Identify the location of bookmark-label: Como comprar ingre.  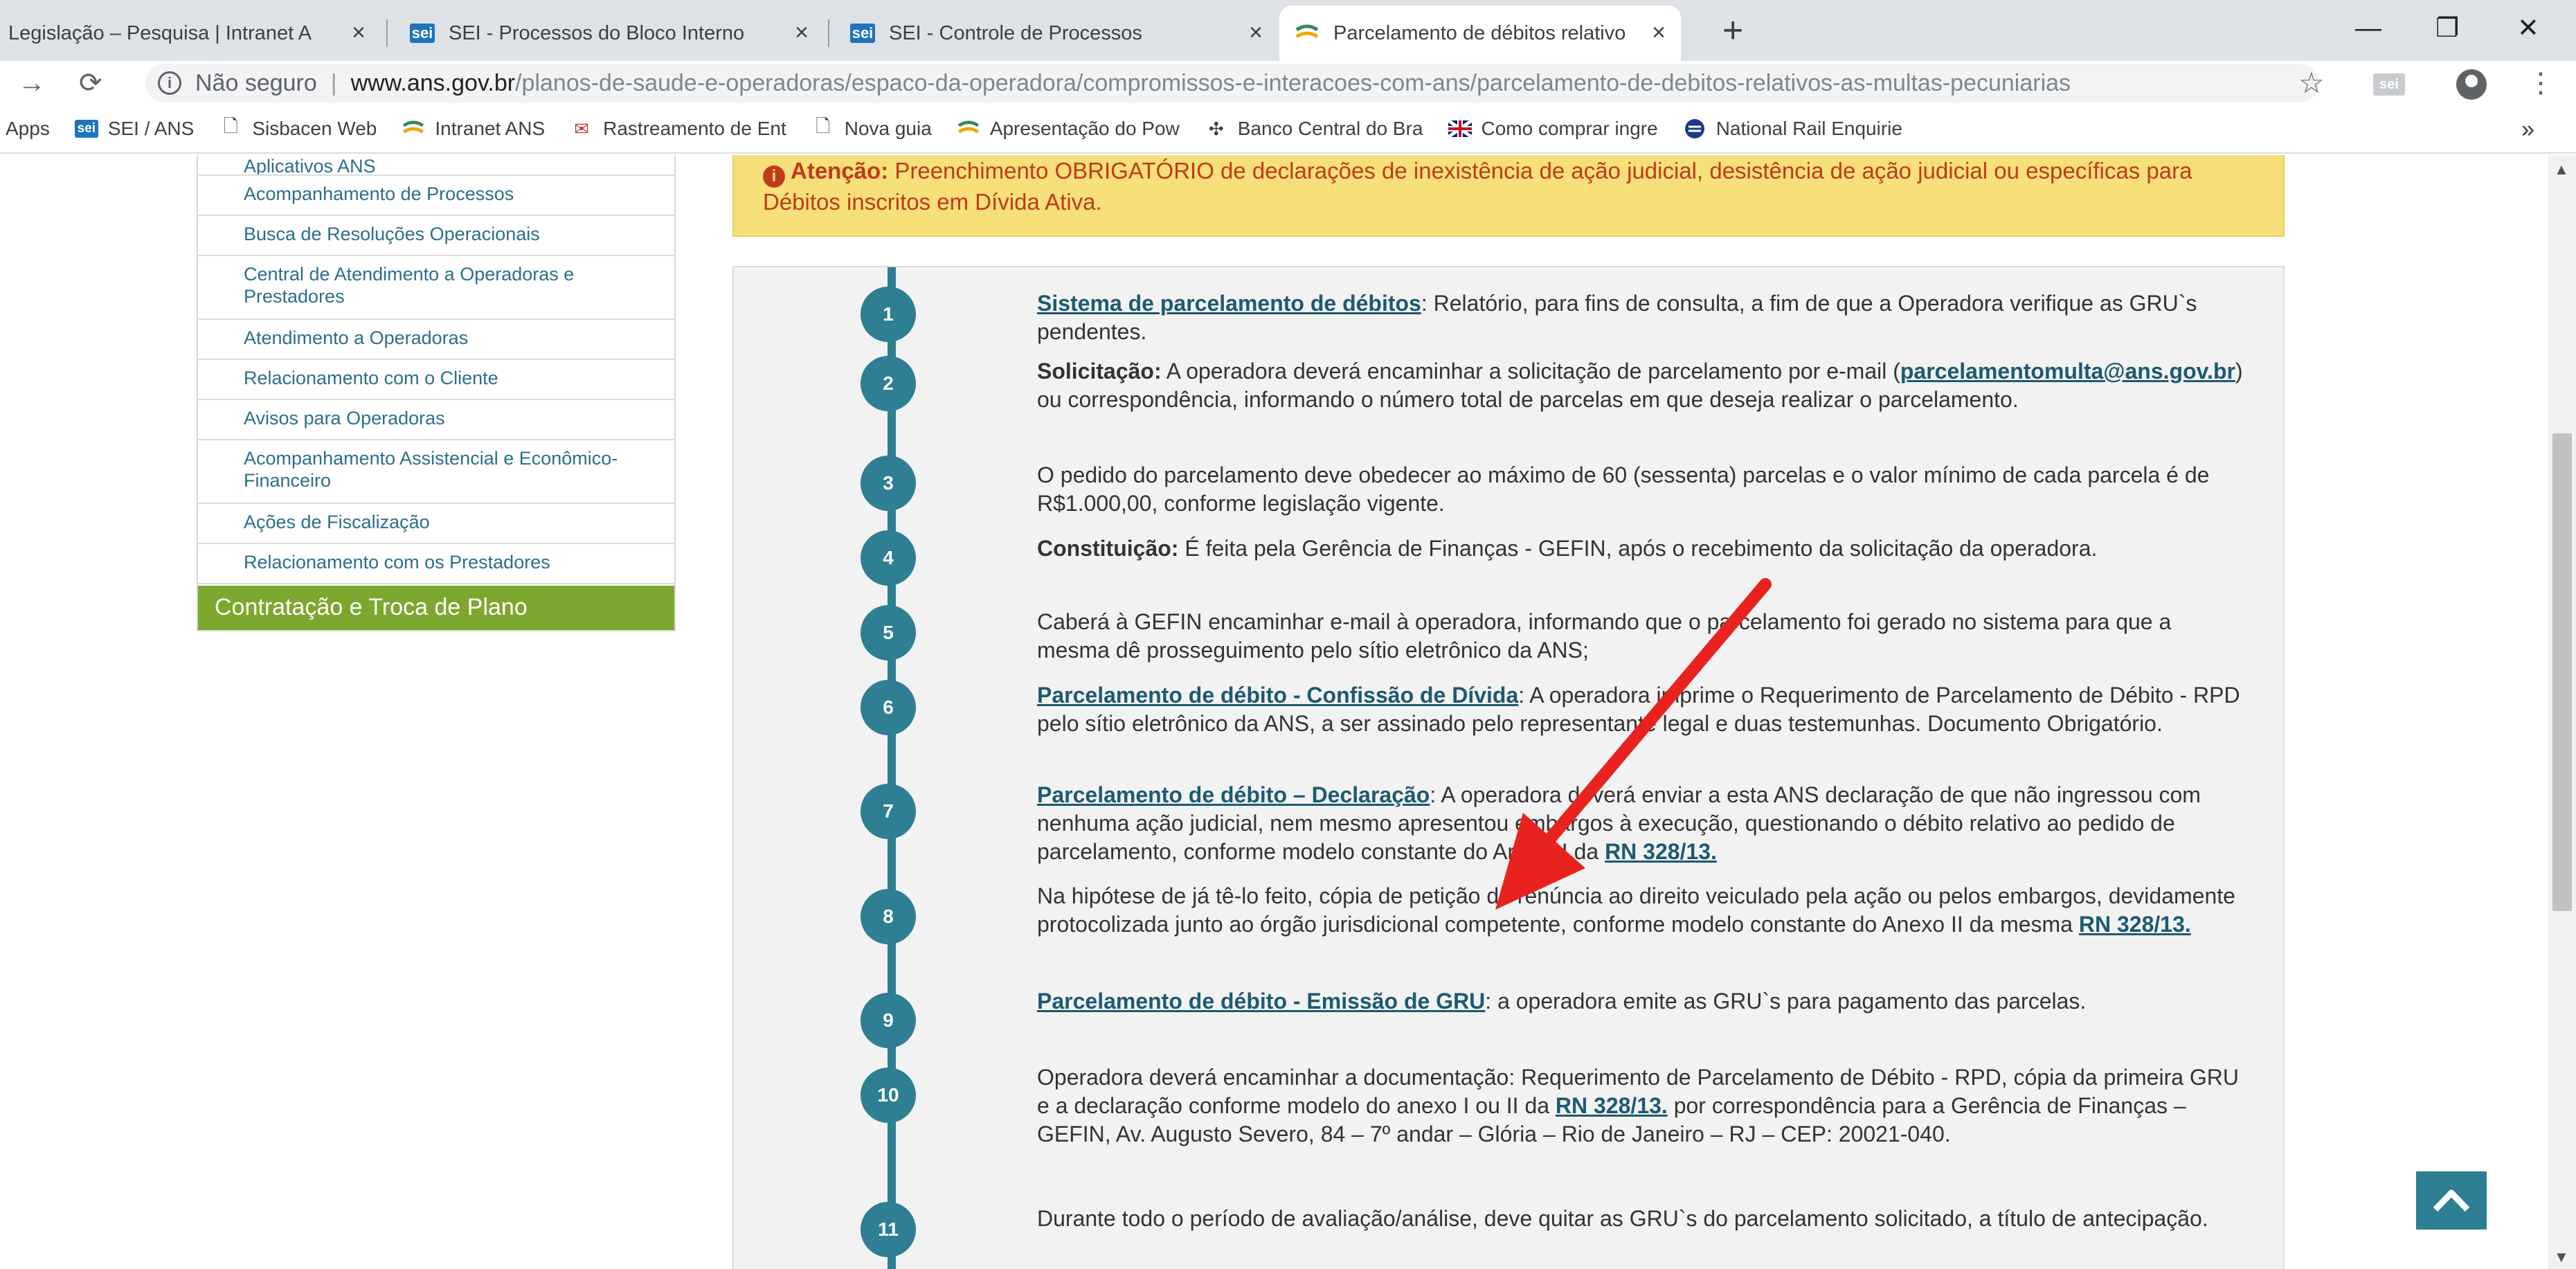
(1569, 128).